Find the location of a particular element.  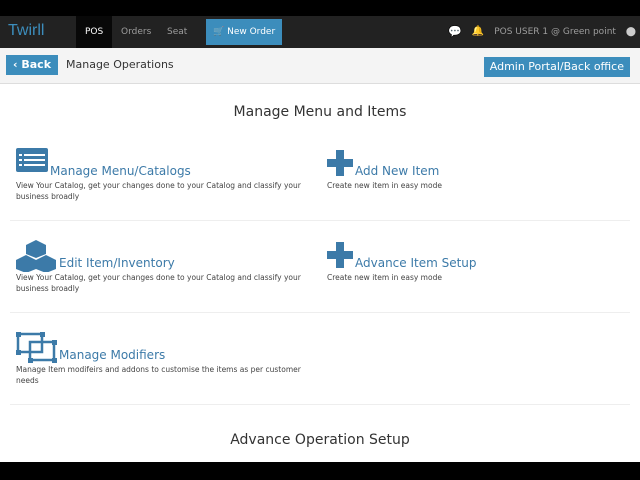

letterbox-bar is located at coordinates (320, 471).